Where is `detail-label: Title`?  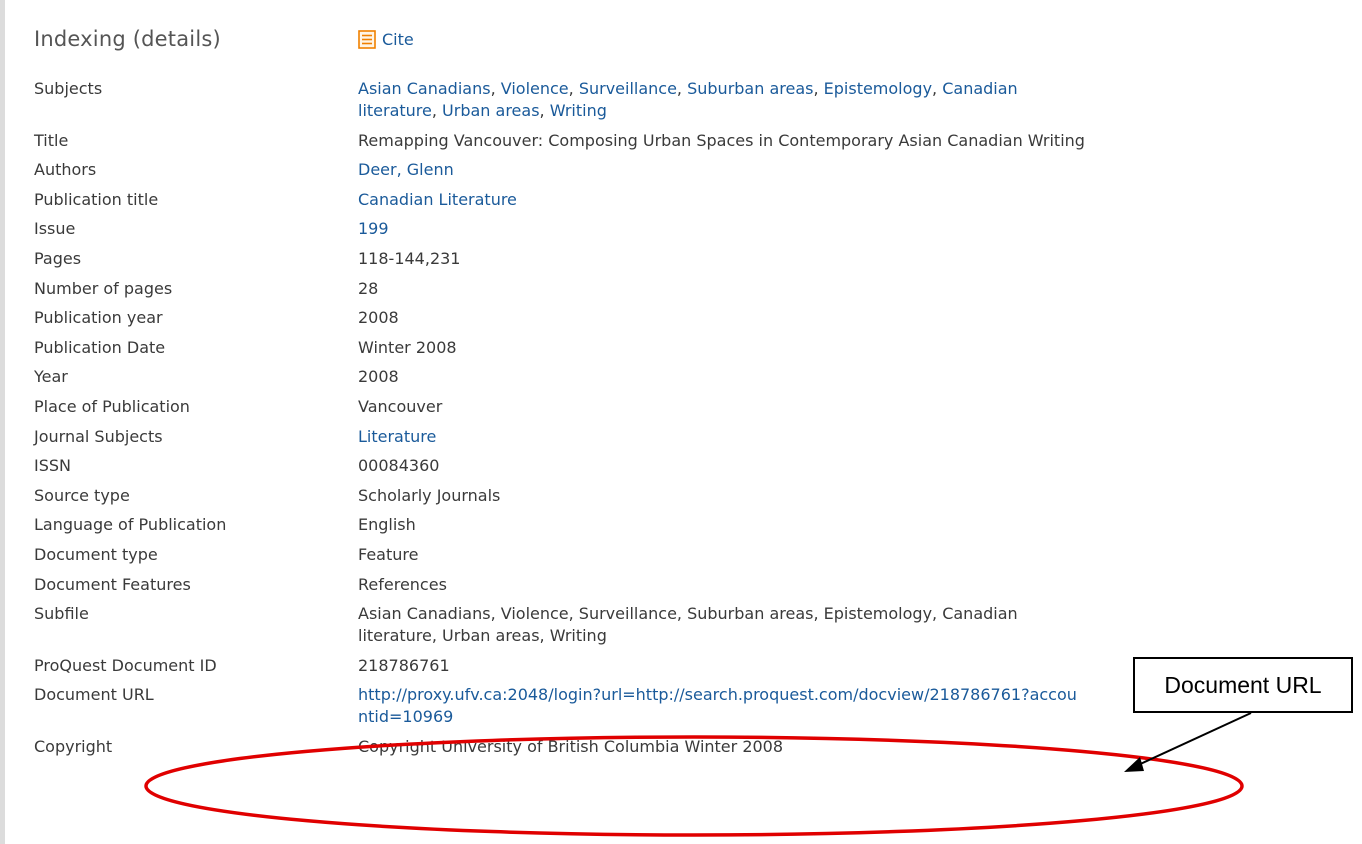 detail-label: Title is located at coordinates (51, 140).